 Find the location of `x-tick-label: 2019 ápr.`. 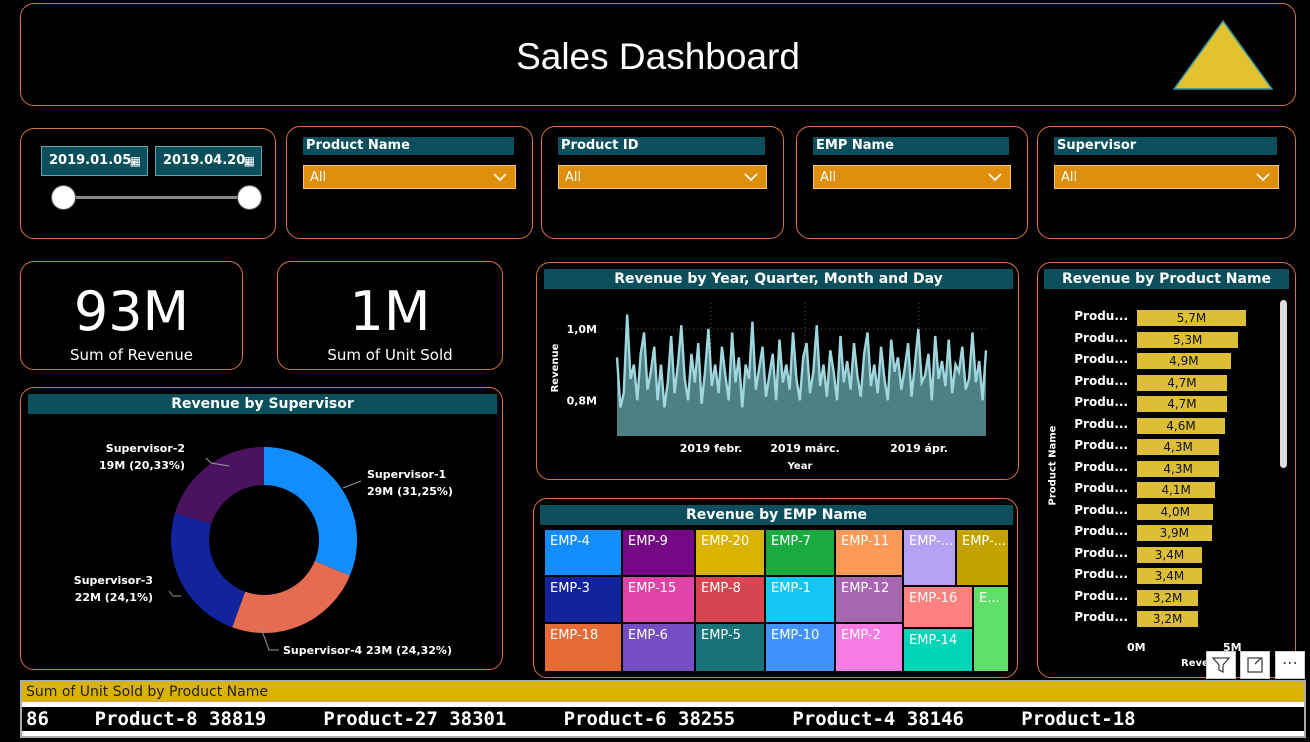

x-tick-label: 2019 ápr. is located at coordinates (919, 448).